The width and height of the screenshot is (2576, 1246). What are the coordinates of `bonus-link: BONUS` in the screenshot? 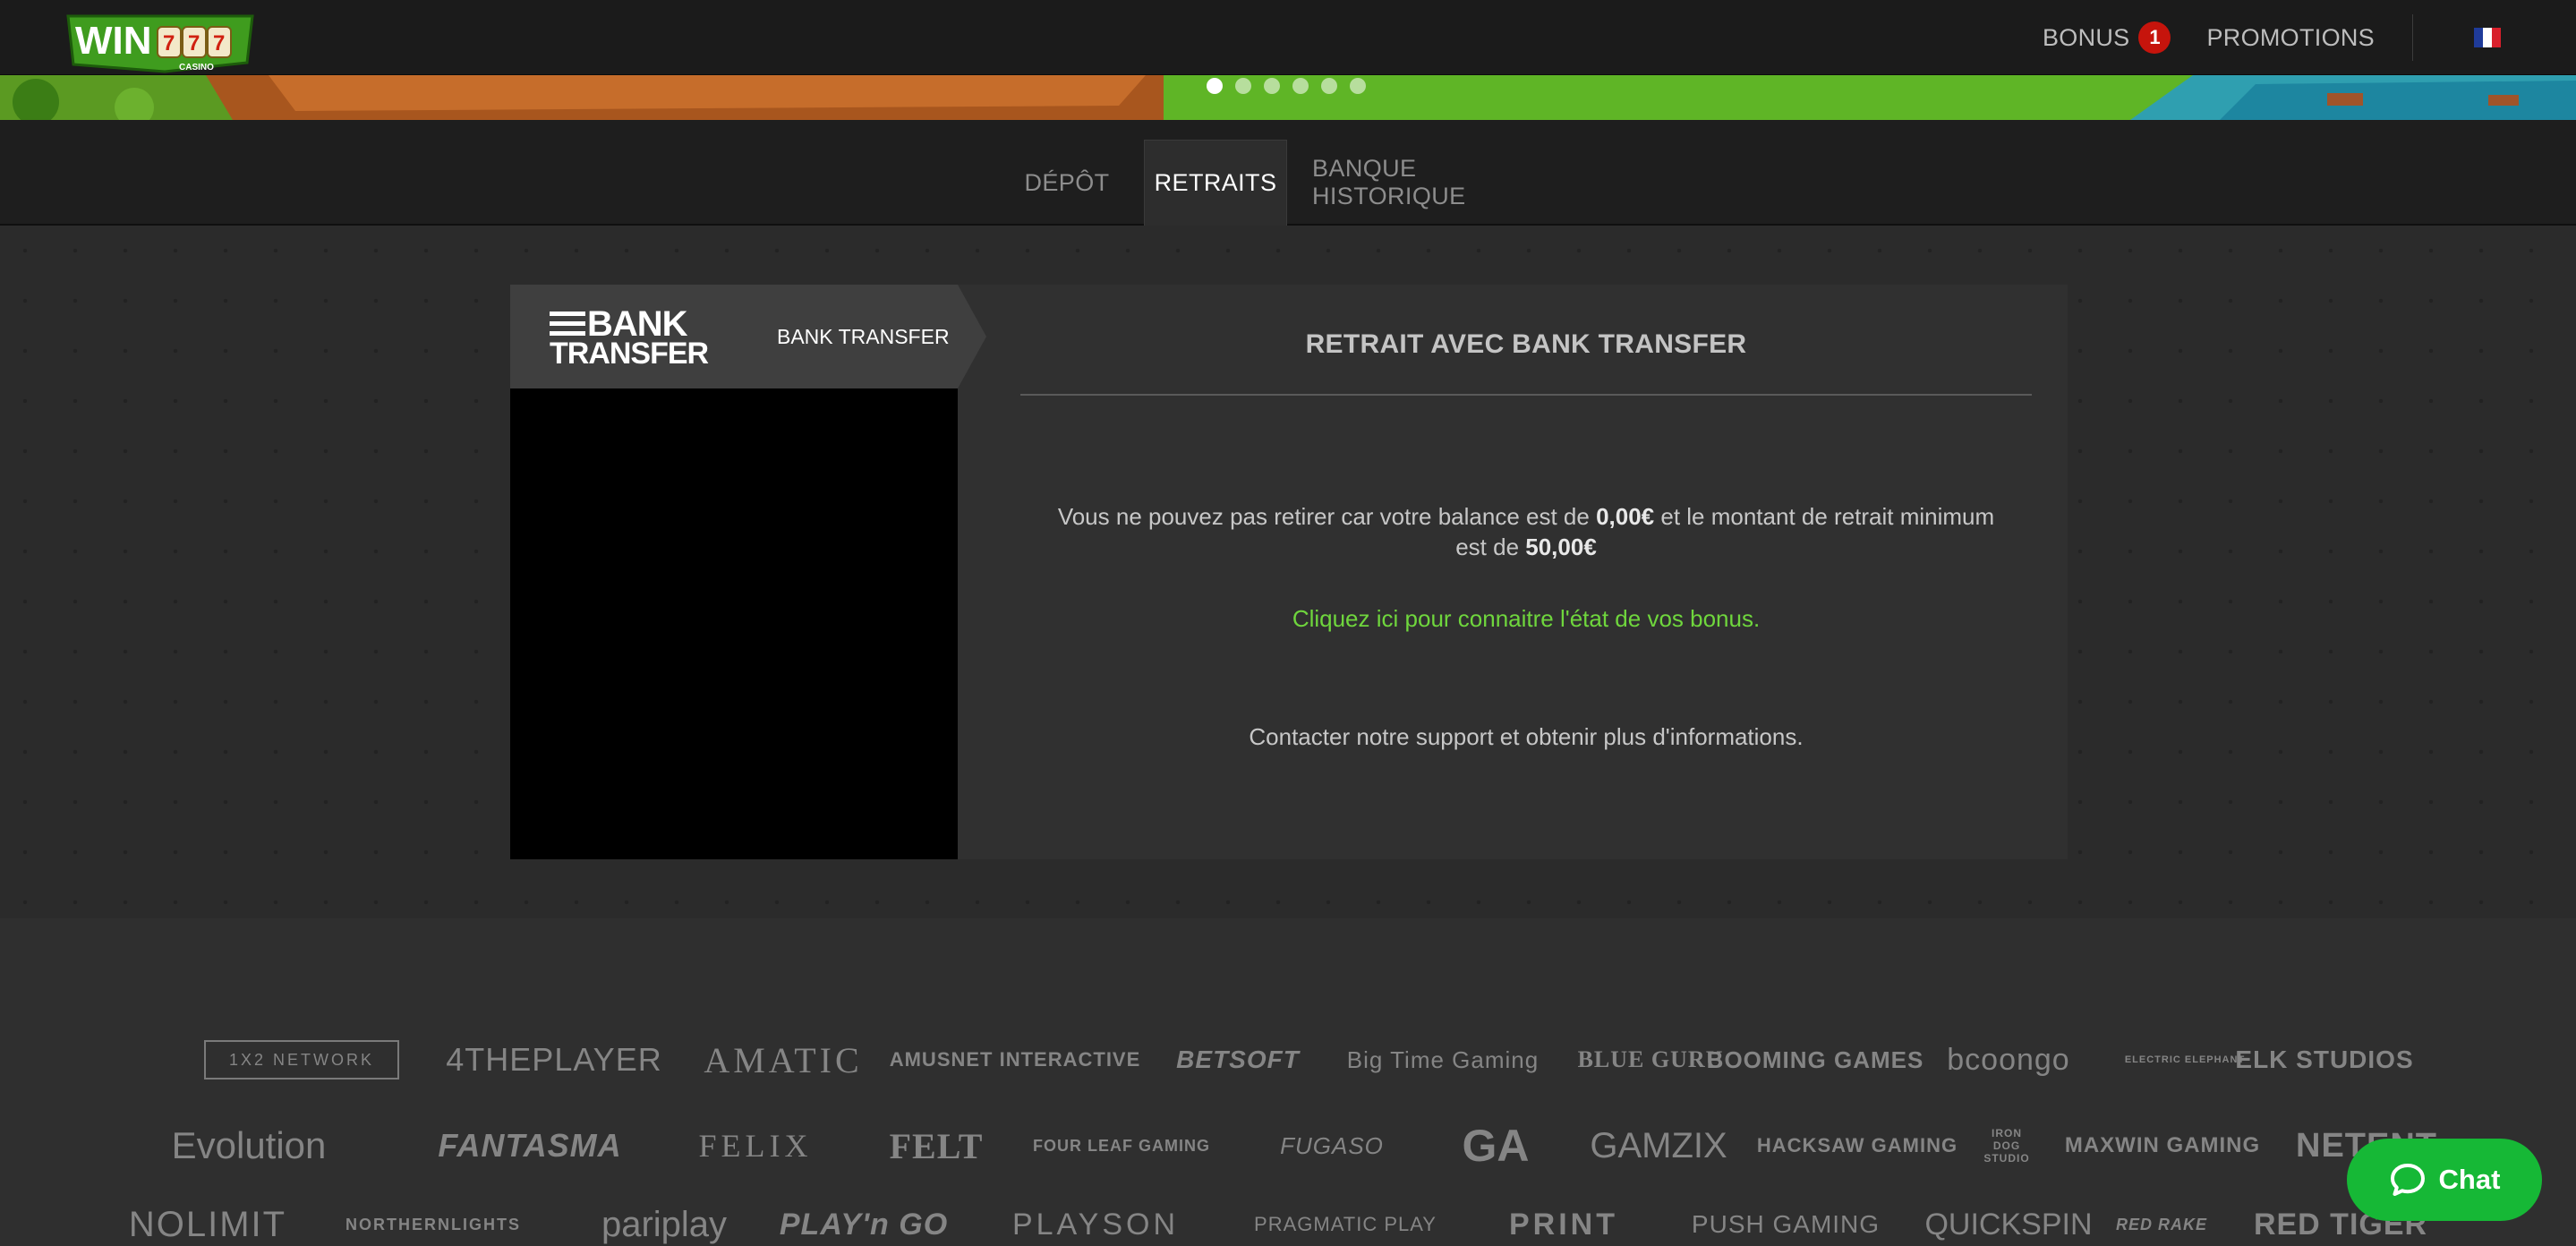 It's located at (2086, 38).